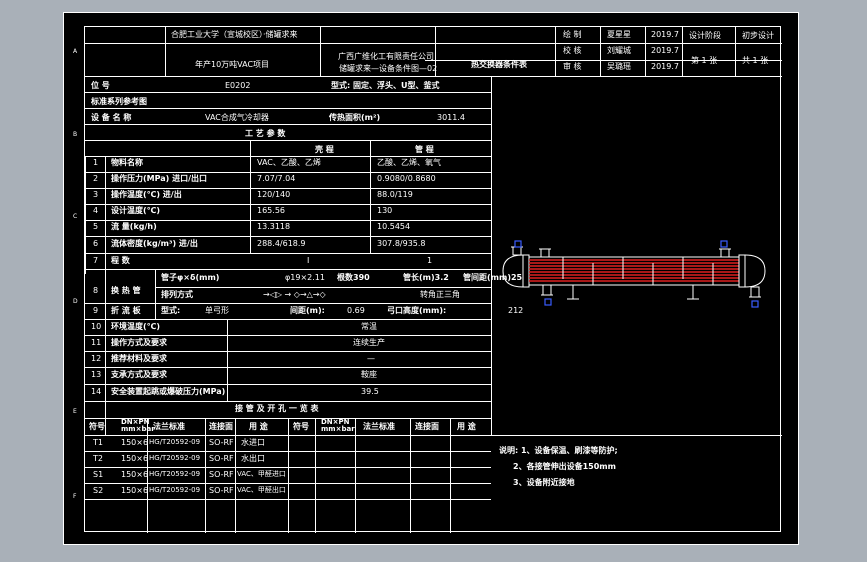  Describe the element at coordinates (277, 408) in the screenshot. I see `nozzle-table-title: 接 管 及 开 孔 一 览 表` at that location.